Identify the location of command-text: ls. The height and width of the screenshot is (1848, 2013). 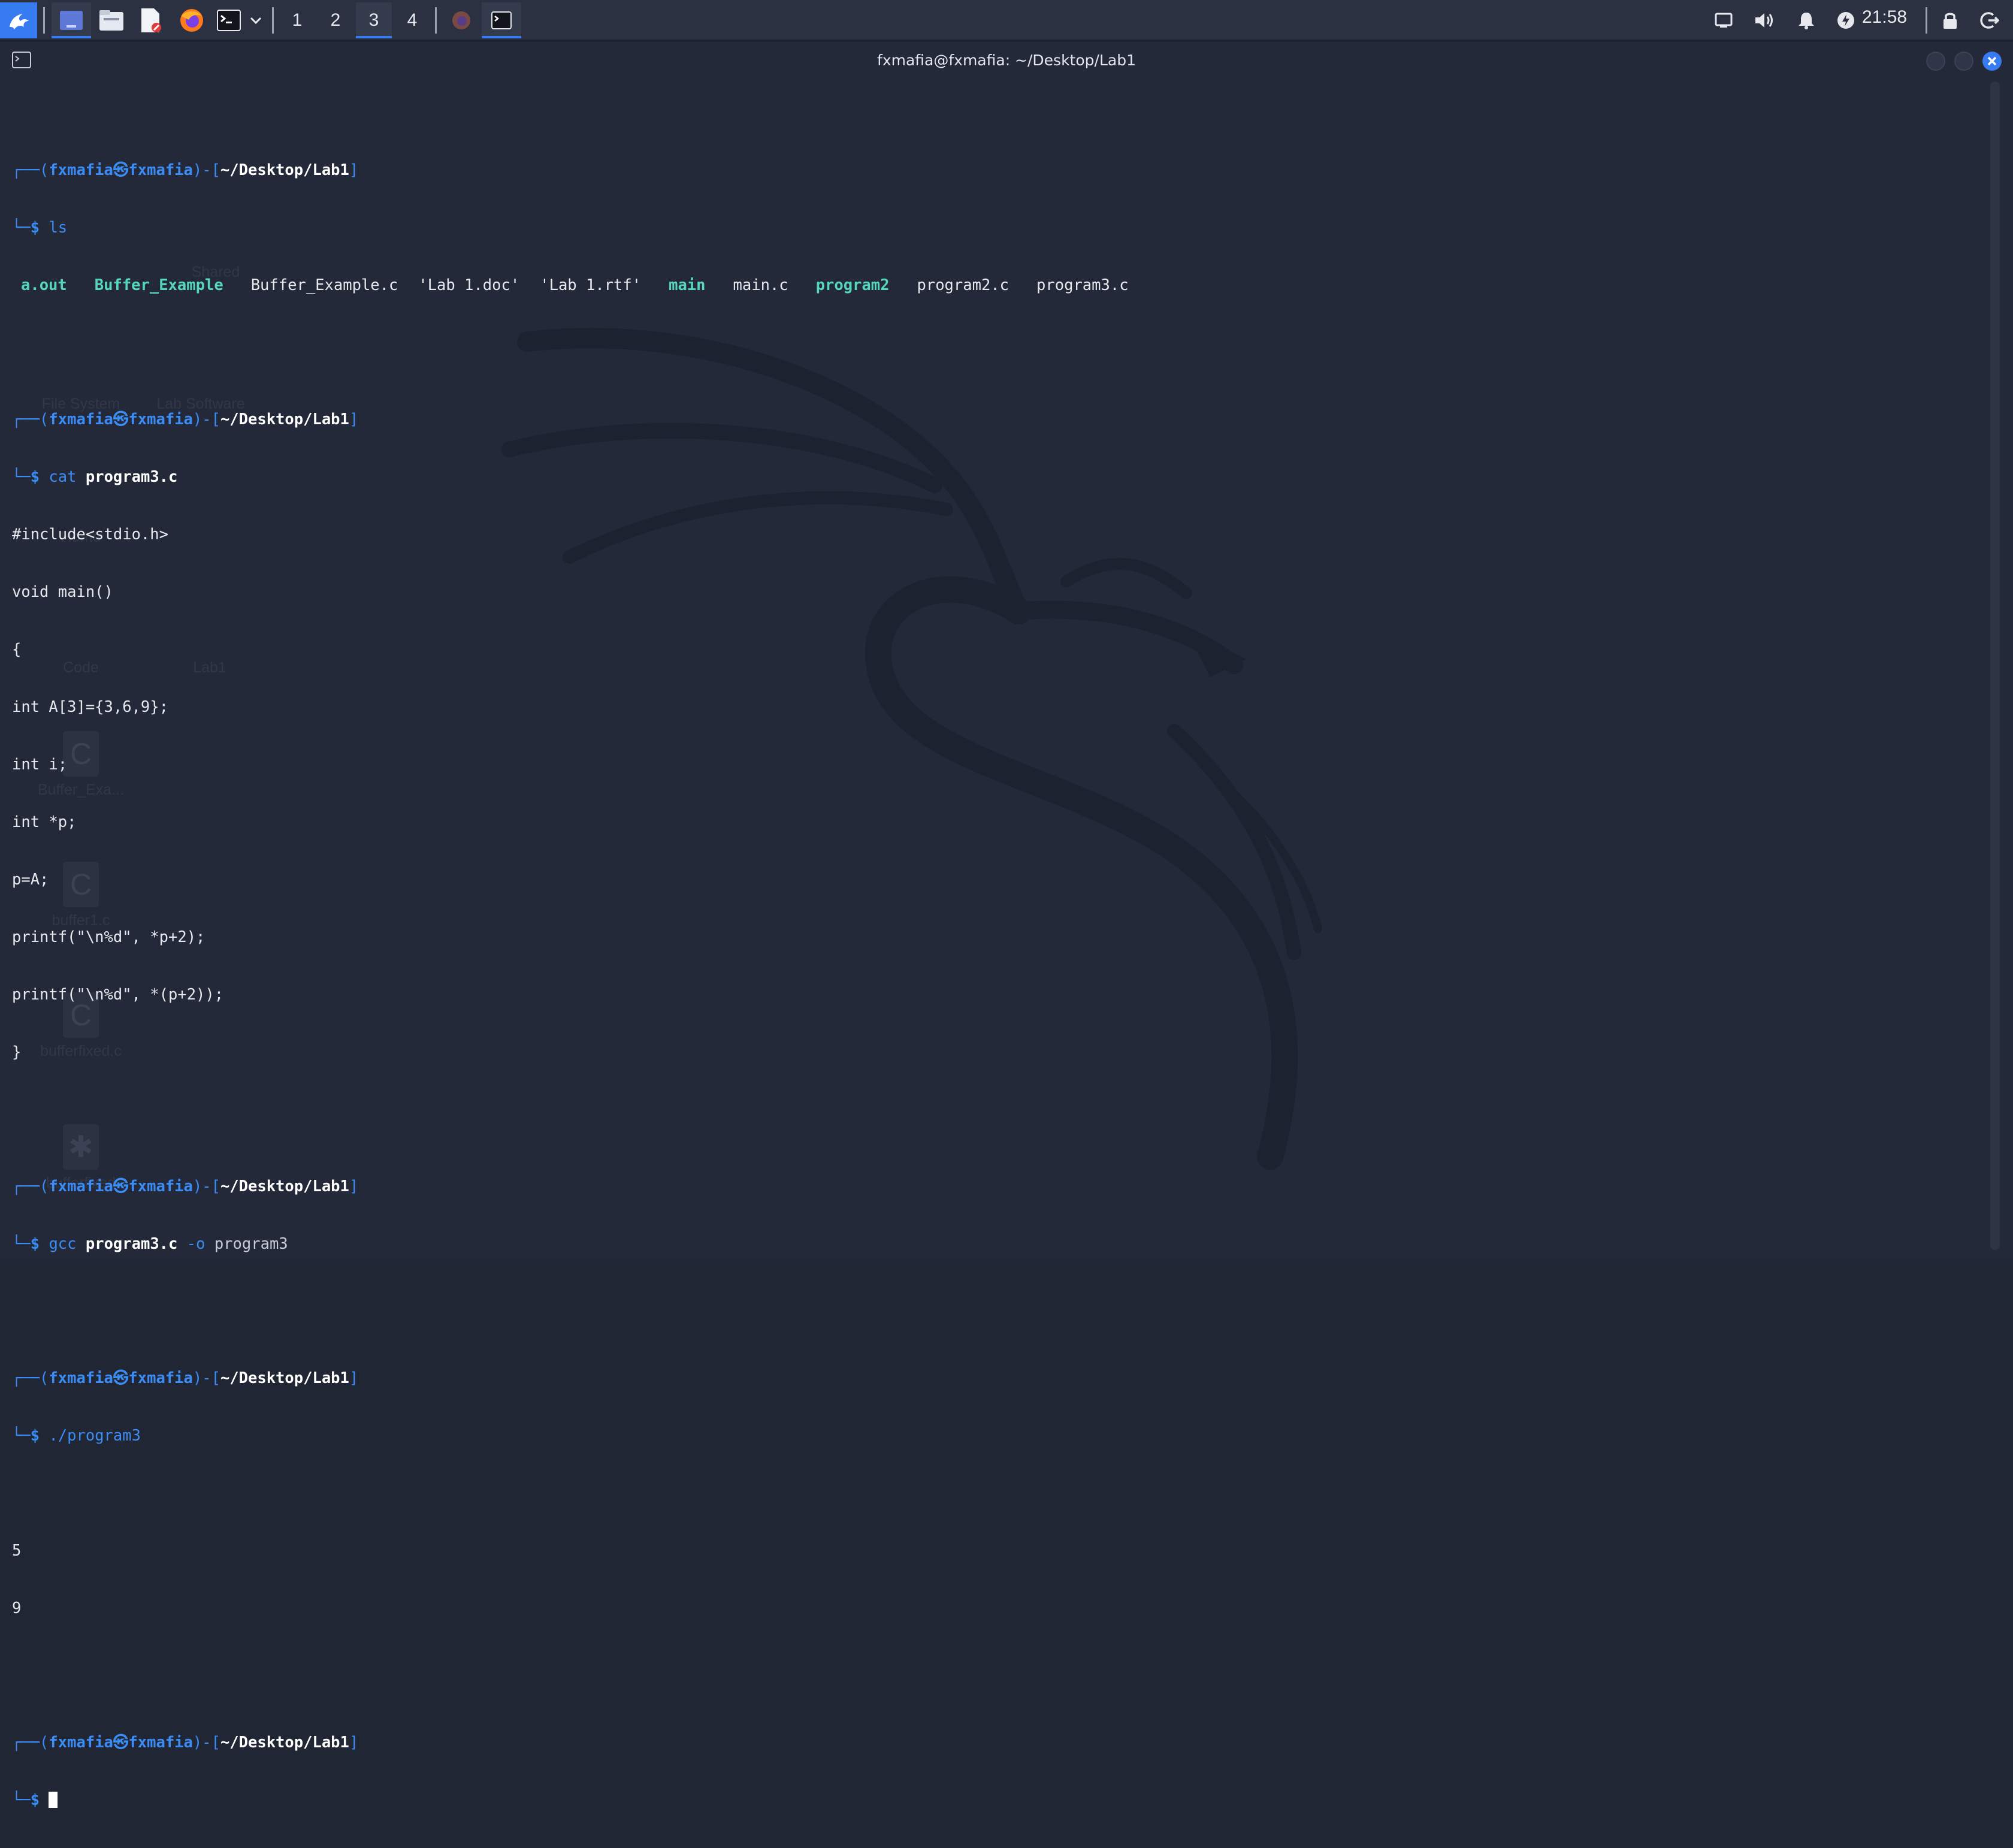
(58, 228).